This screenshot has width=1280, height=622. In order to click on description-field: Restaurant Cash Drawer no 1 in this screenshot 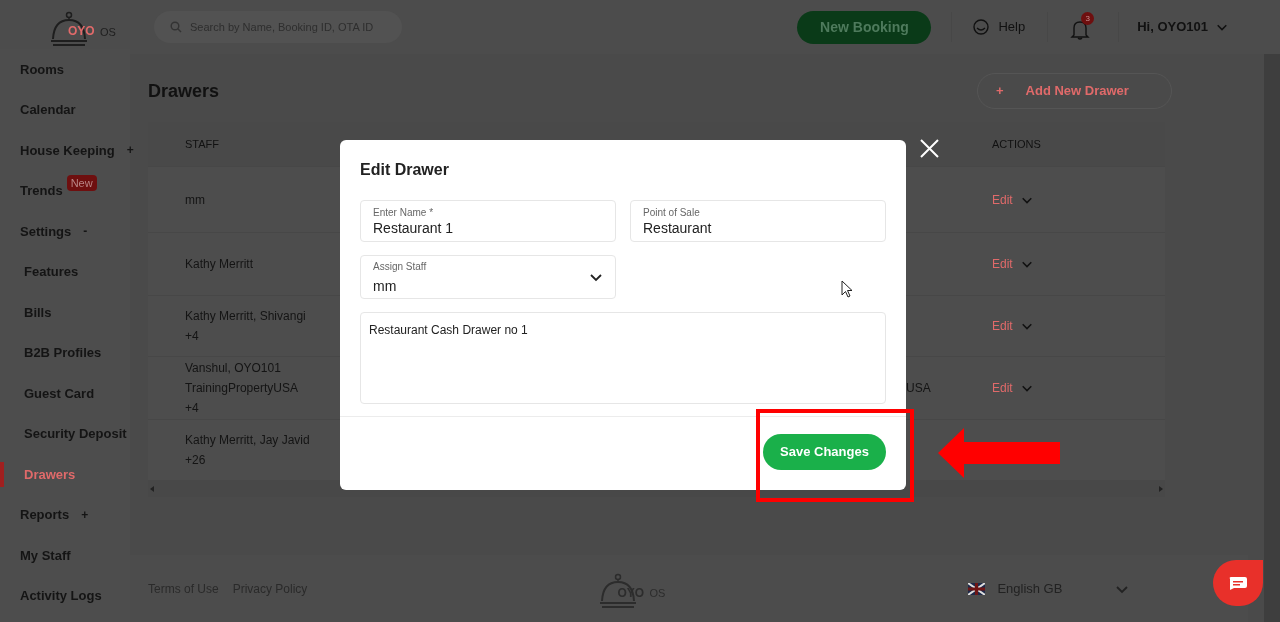, I will do `click(623, 358)`.